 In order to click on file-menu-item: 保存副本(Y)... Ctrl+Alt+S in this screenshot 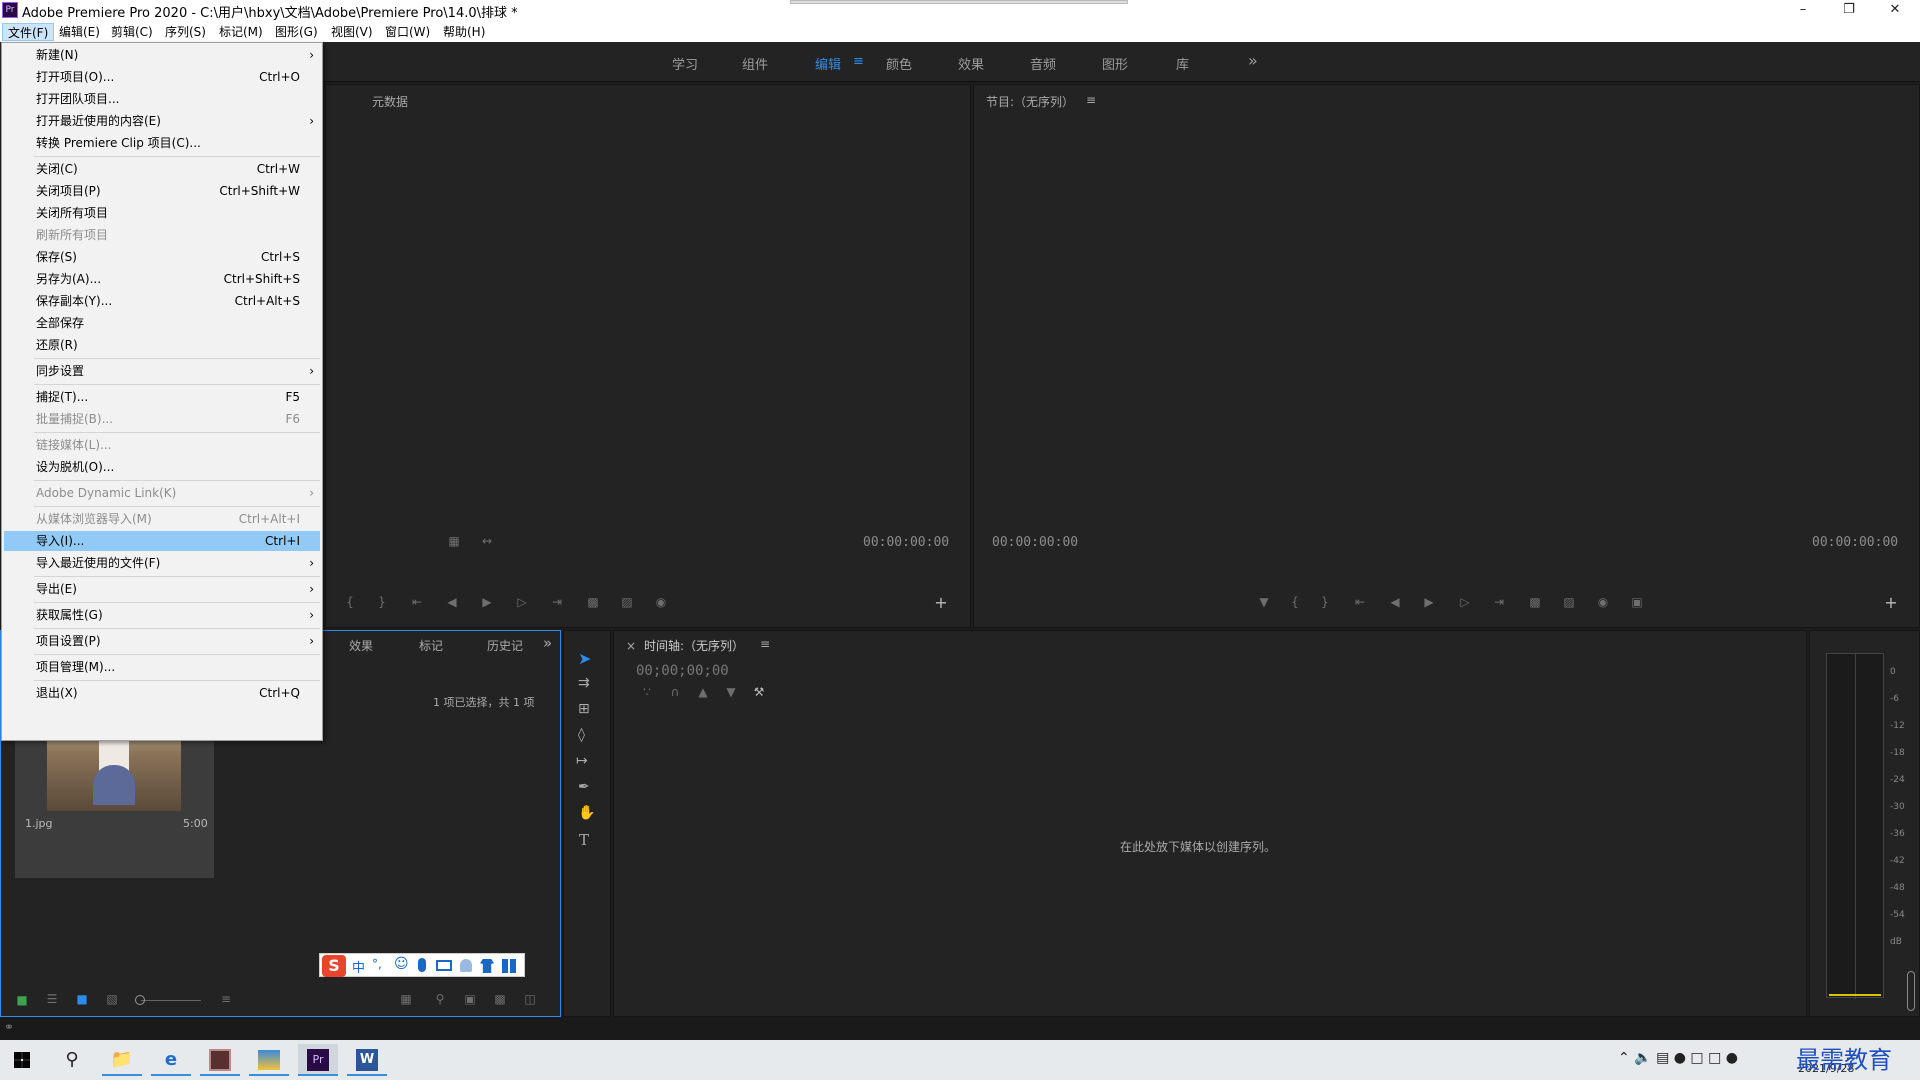, I will do `click(162, 301)`.